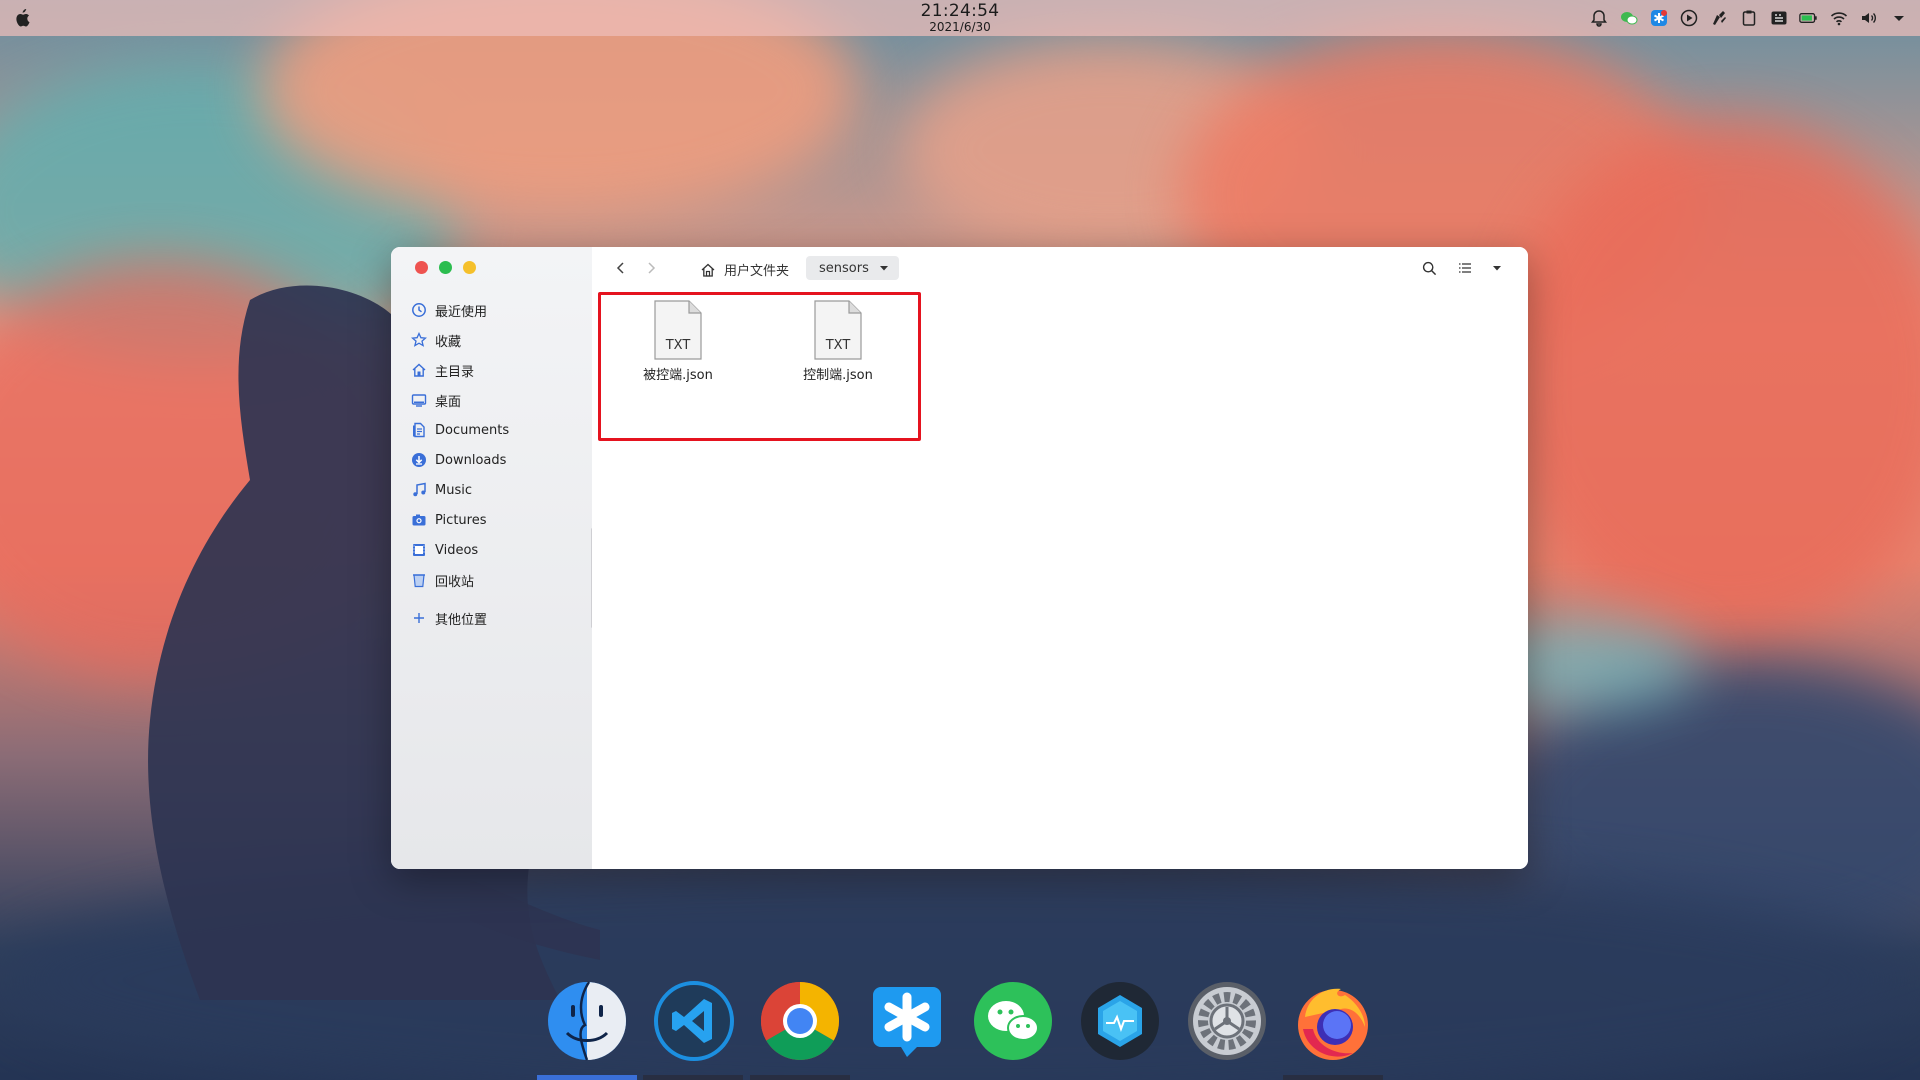 The width and height of the screenshot is (1920, 1080). Describe the element at coordinates (421, 267) in the screenshot. I see `window-close-button` at that location.